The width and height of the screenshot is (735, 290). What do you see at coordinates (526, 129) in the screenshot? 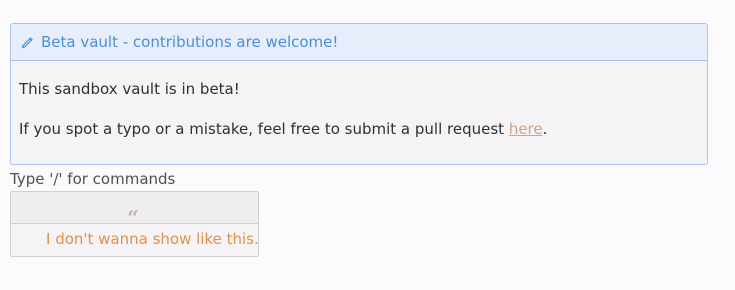
I see `pull-request-link: here` at bounding box center [526, 129].